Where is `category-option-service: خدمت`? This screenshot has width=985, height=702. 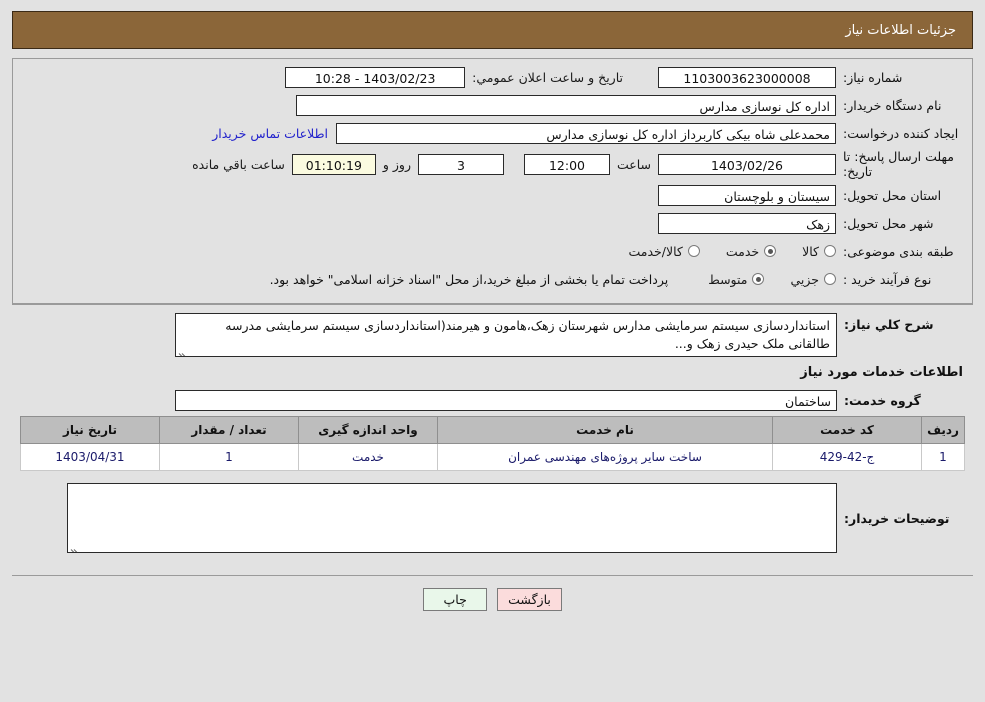 category-option-service: خدمت is located at coordinates (751, 251).